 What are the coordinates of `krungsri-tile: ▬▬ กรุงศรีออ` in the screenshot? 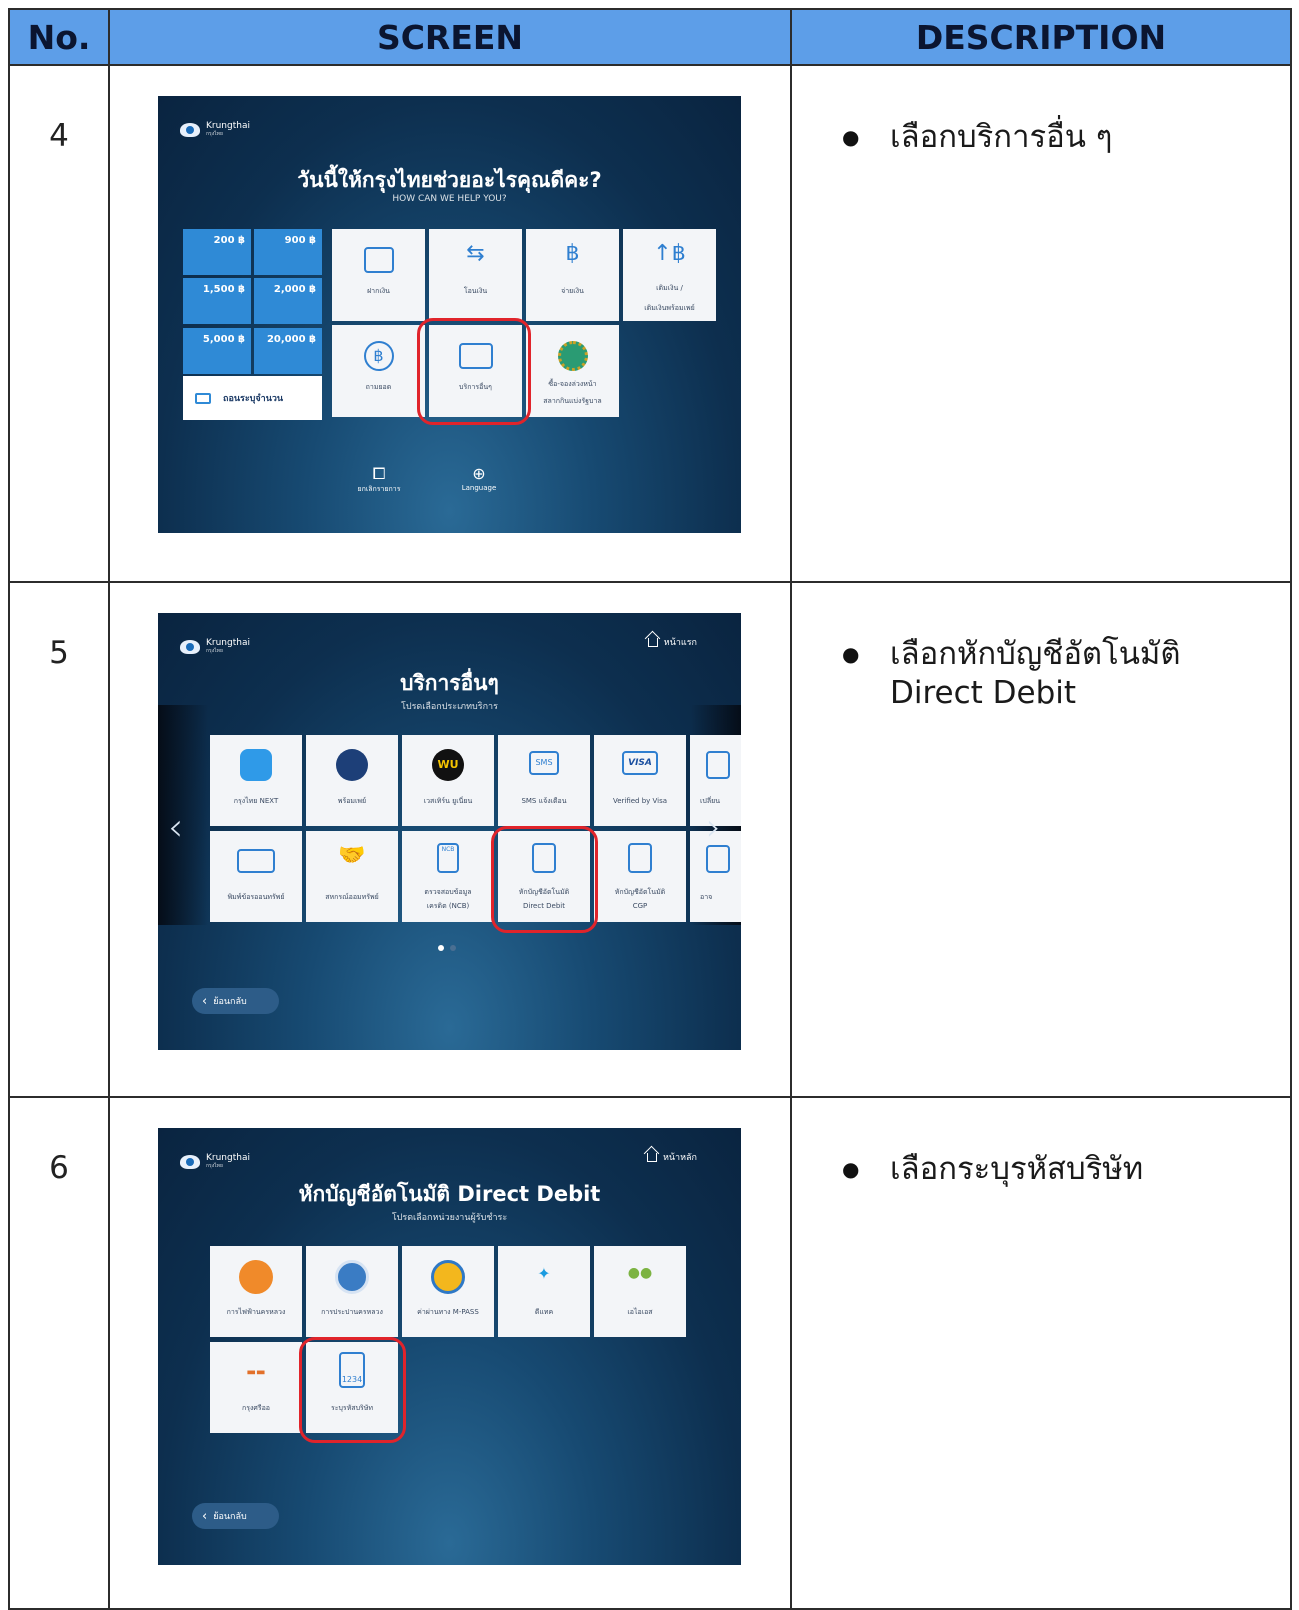 It's located at (256, 1387).